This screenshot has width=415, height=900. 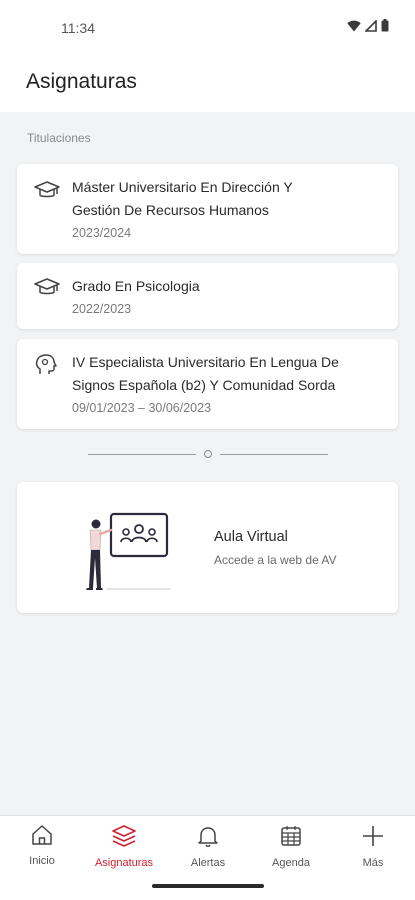 I want to click on home-icon, so click(x=42, y=835).